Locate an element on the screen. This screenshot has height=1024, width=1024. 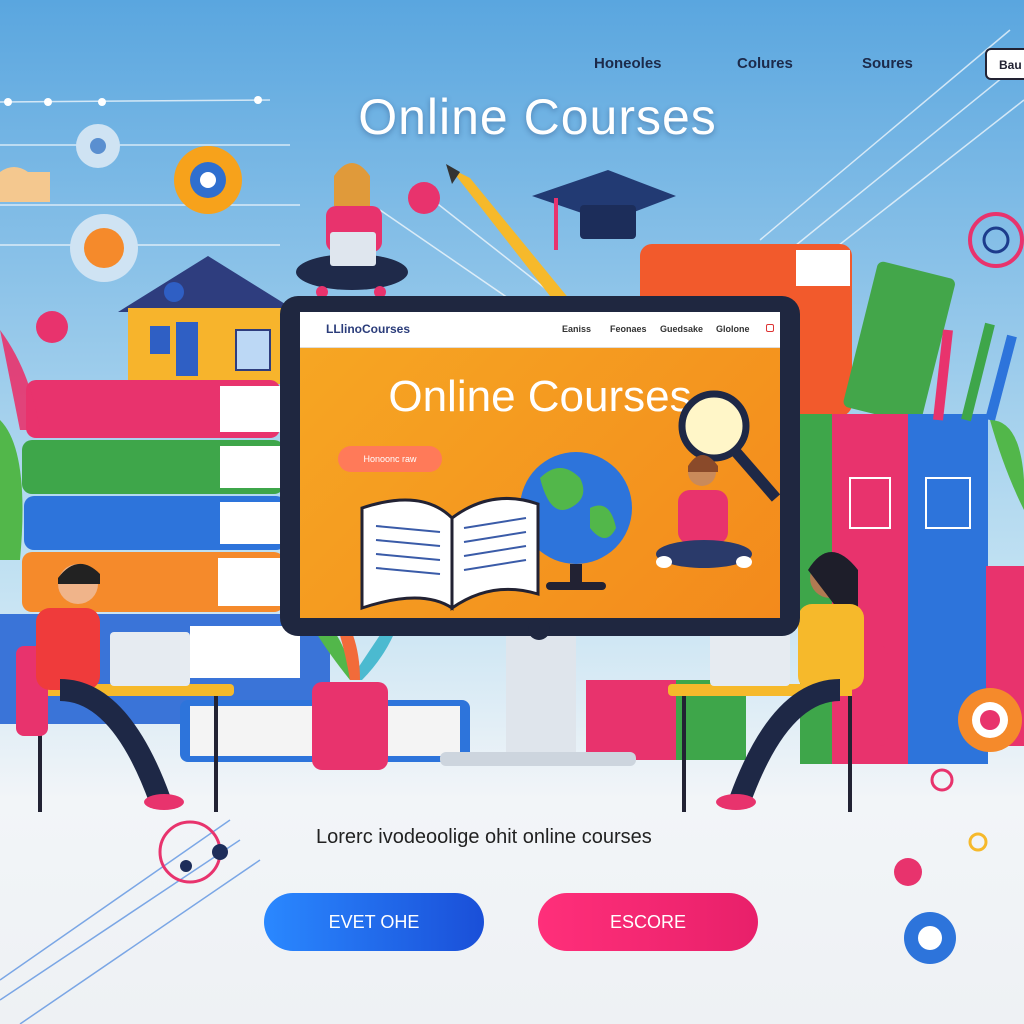
pink-dot-icon is located at coordinates (52, 327).